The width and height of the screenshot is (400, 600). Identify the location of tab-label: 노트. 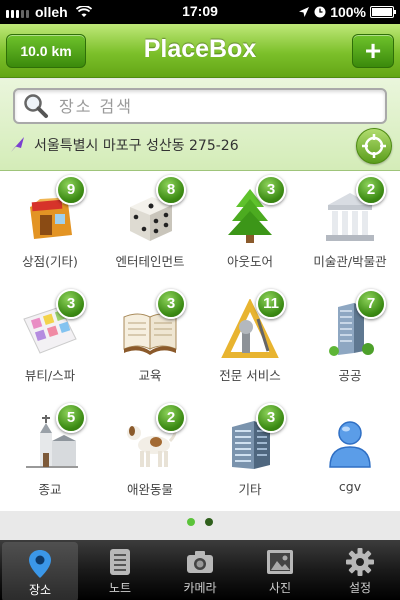
(120, 588).